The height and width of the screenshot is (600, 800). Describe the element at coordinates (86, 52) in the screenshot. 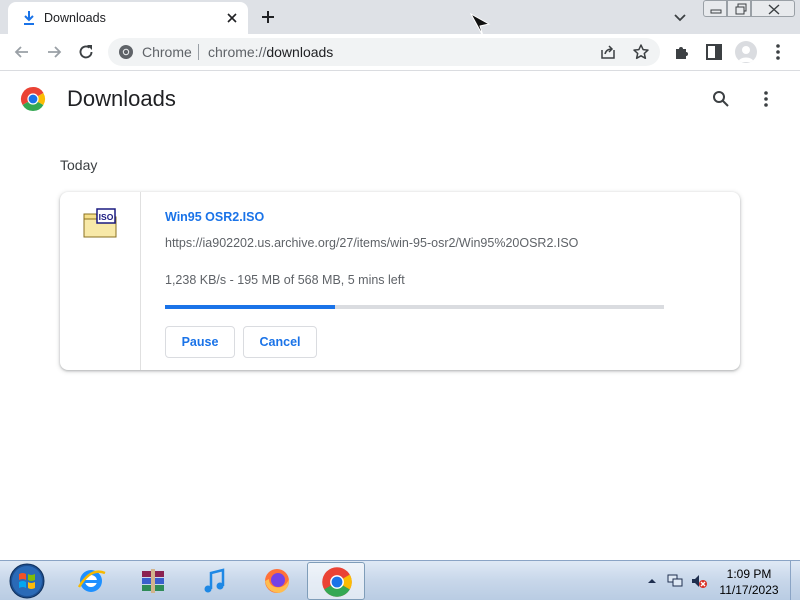

I see `reload-icon` at that location.